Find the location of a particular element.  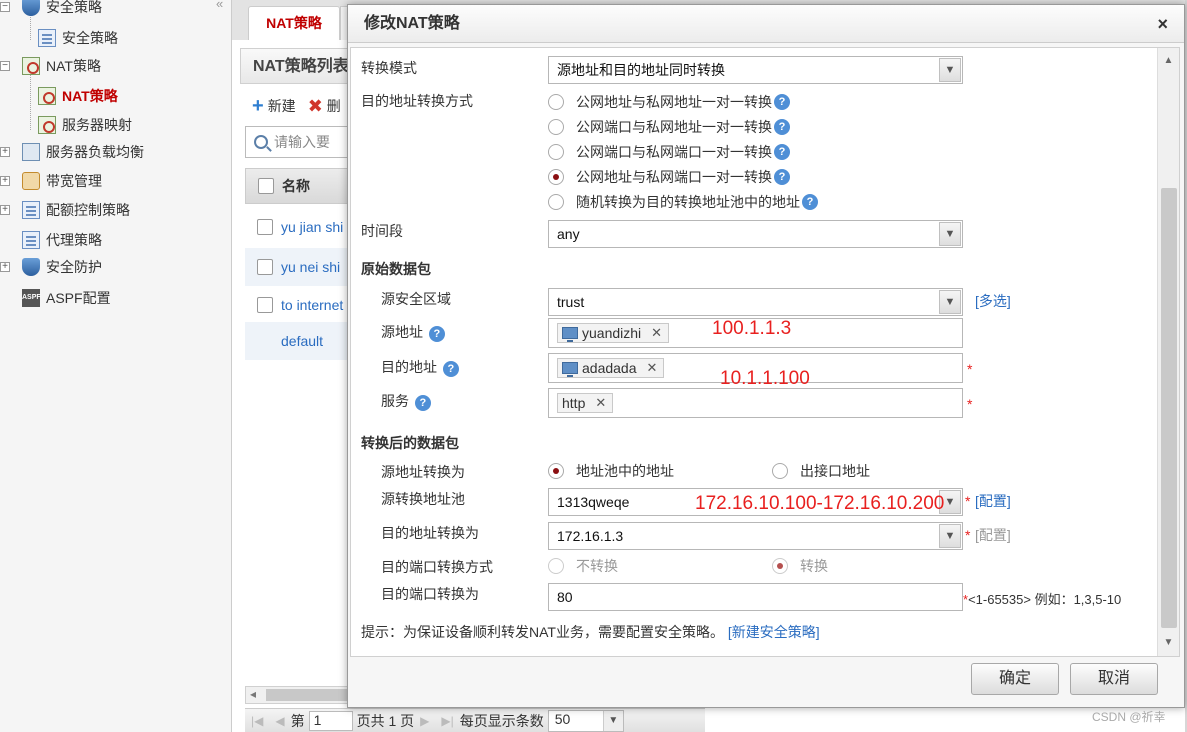

new-security-policy-link: [新建安全策略] is located at coordinates (774, 632).